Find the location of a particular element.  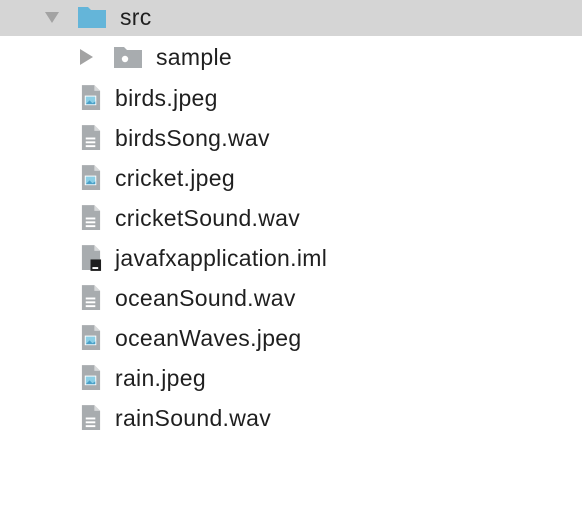

tree-label-file: birdsSong.wav is located at coordinates (192, 137).